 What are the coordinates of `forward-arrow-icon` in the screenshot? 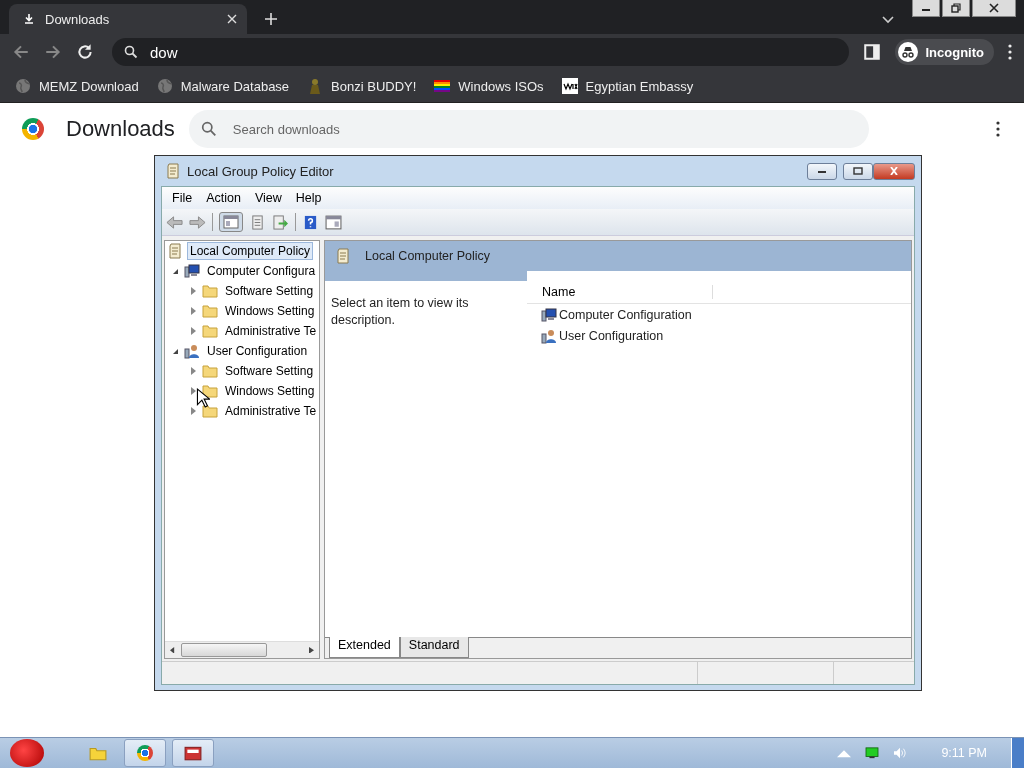 It's located at (197, 222).